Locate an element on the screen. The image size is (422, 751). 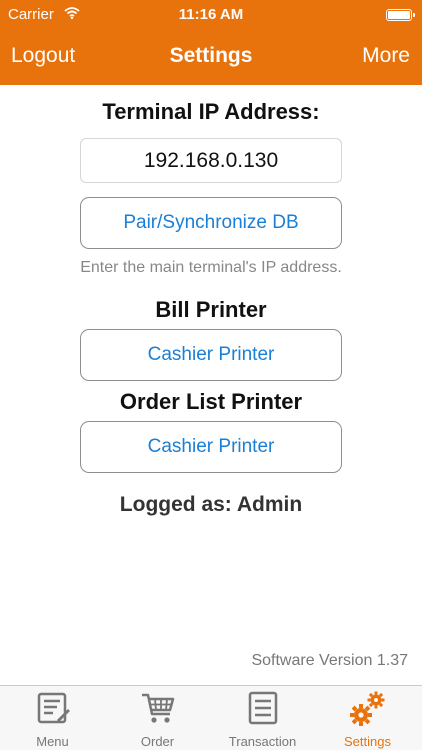
terminal-ip-heading: Terminal IP Address: is located at coordinates (211, 111).